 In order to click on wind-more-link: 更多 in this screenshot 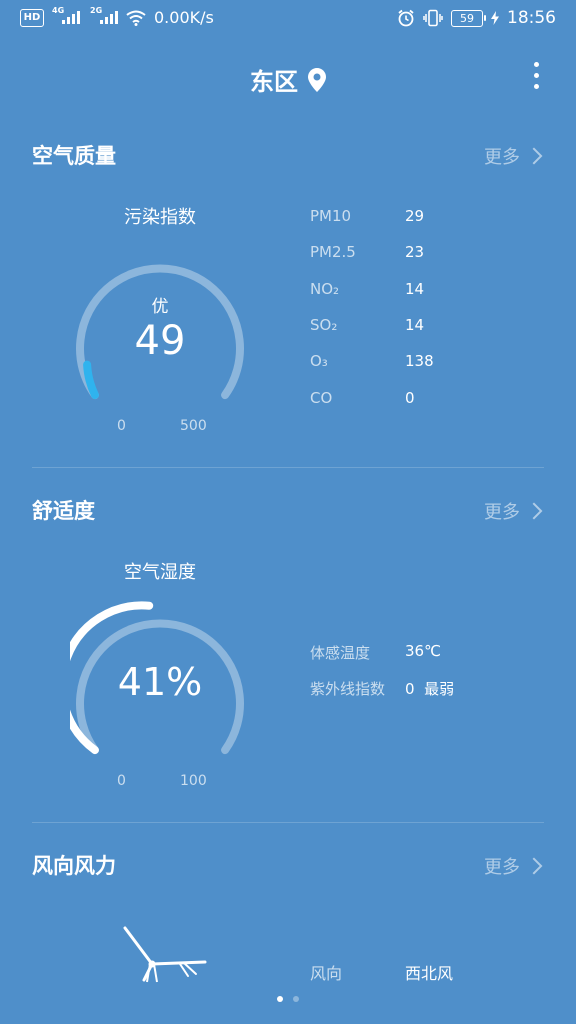, I will do `click(513, 866)`.